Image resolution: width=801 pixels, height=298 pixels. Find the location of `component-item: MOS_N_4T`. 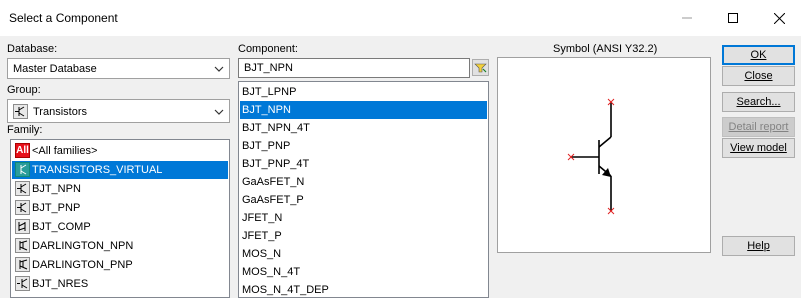

component-item: MOS_N_4T is located at coordinates (363, 272).